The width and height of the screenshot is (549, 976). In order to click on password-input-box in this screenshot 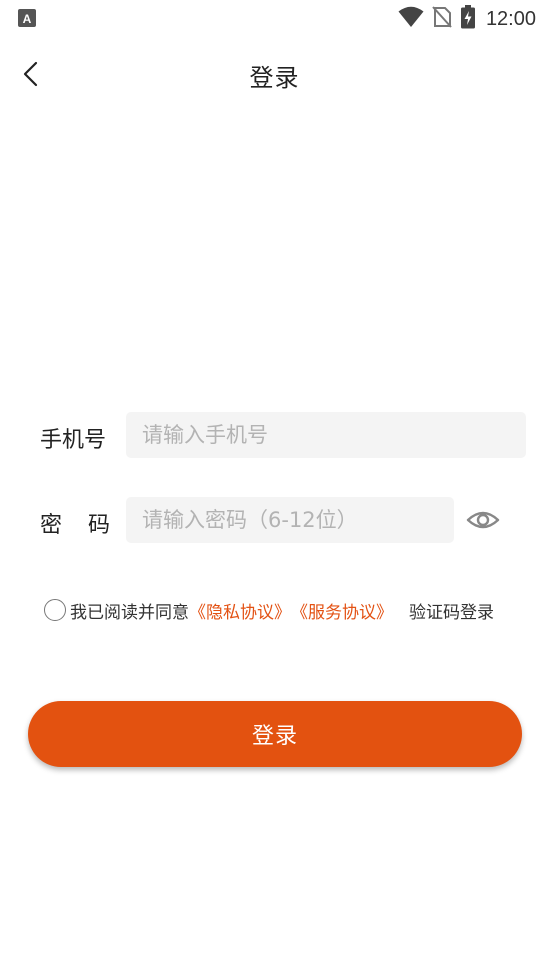, I will do `click(290, 520)`.